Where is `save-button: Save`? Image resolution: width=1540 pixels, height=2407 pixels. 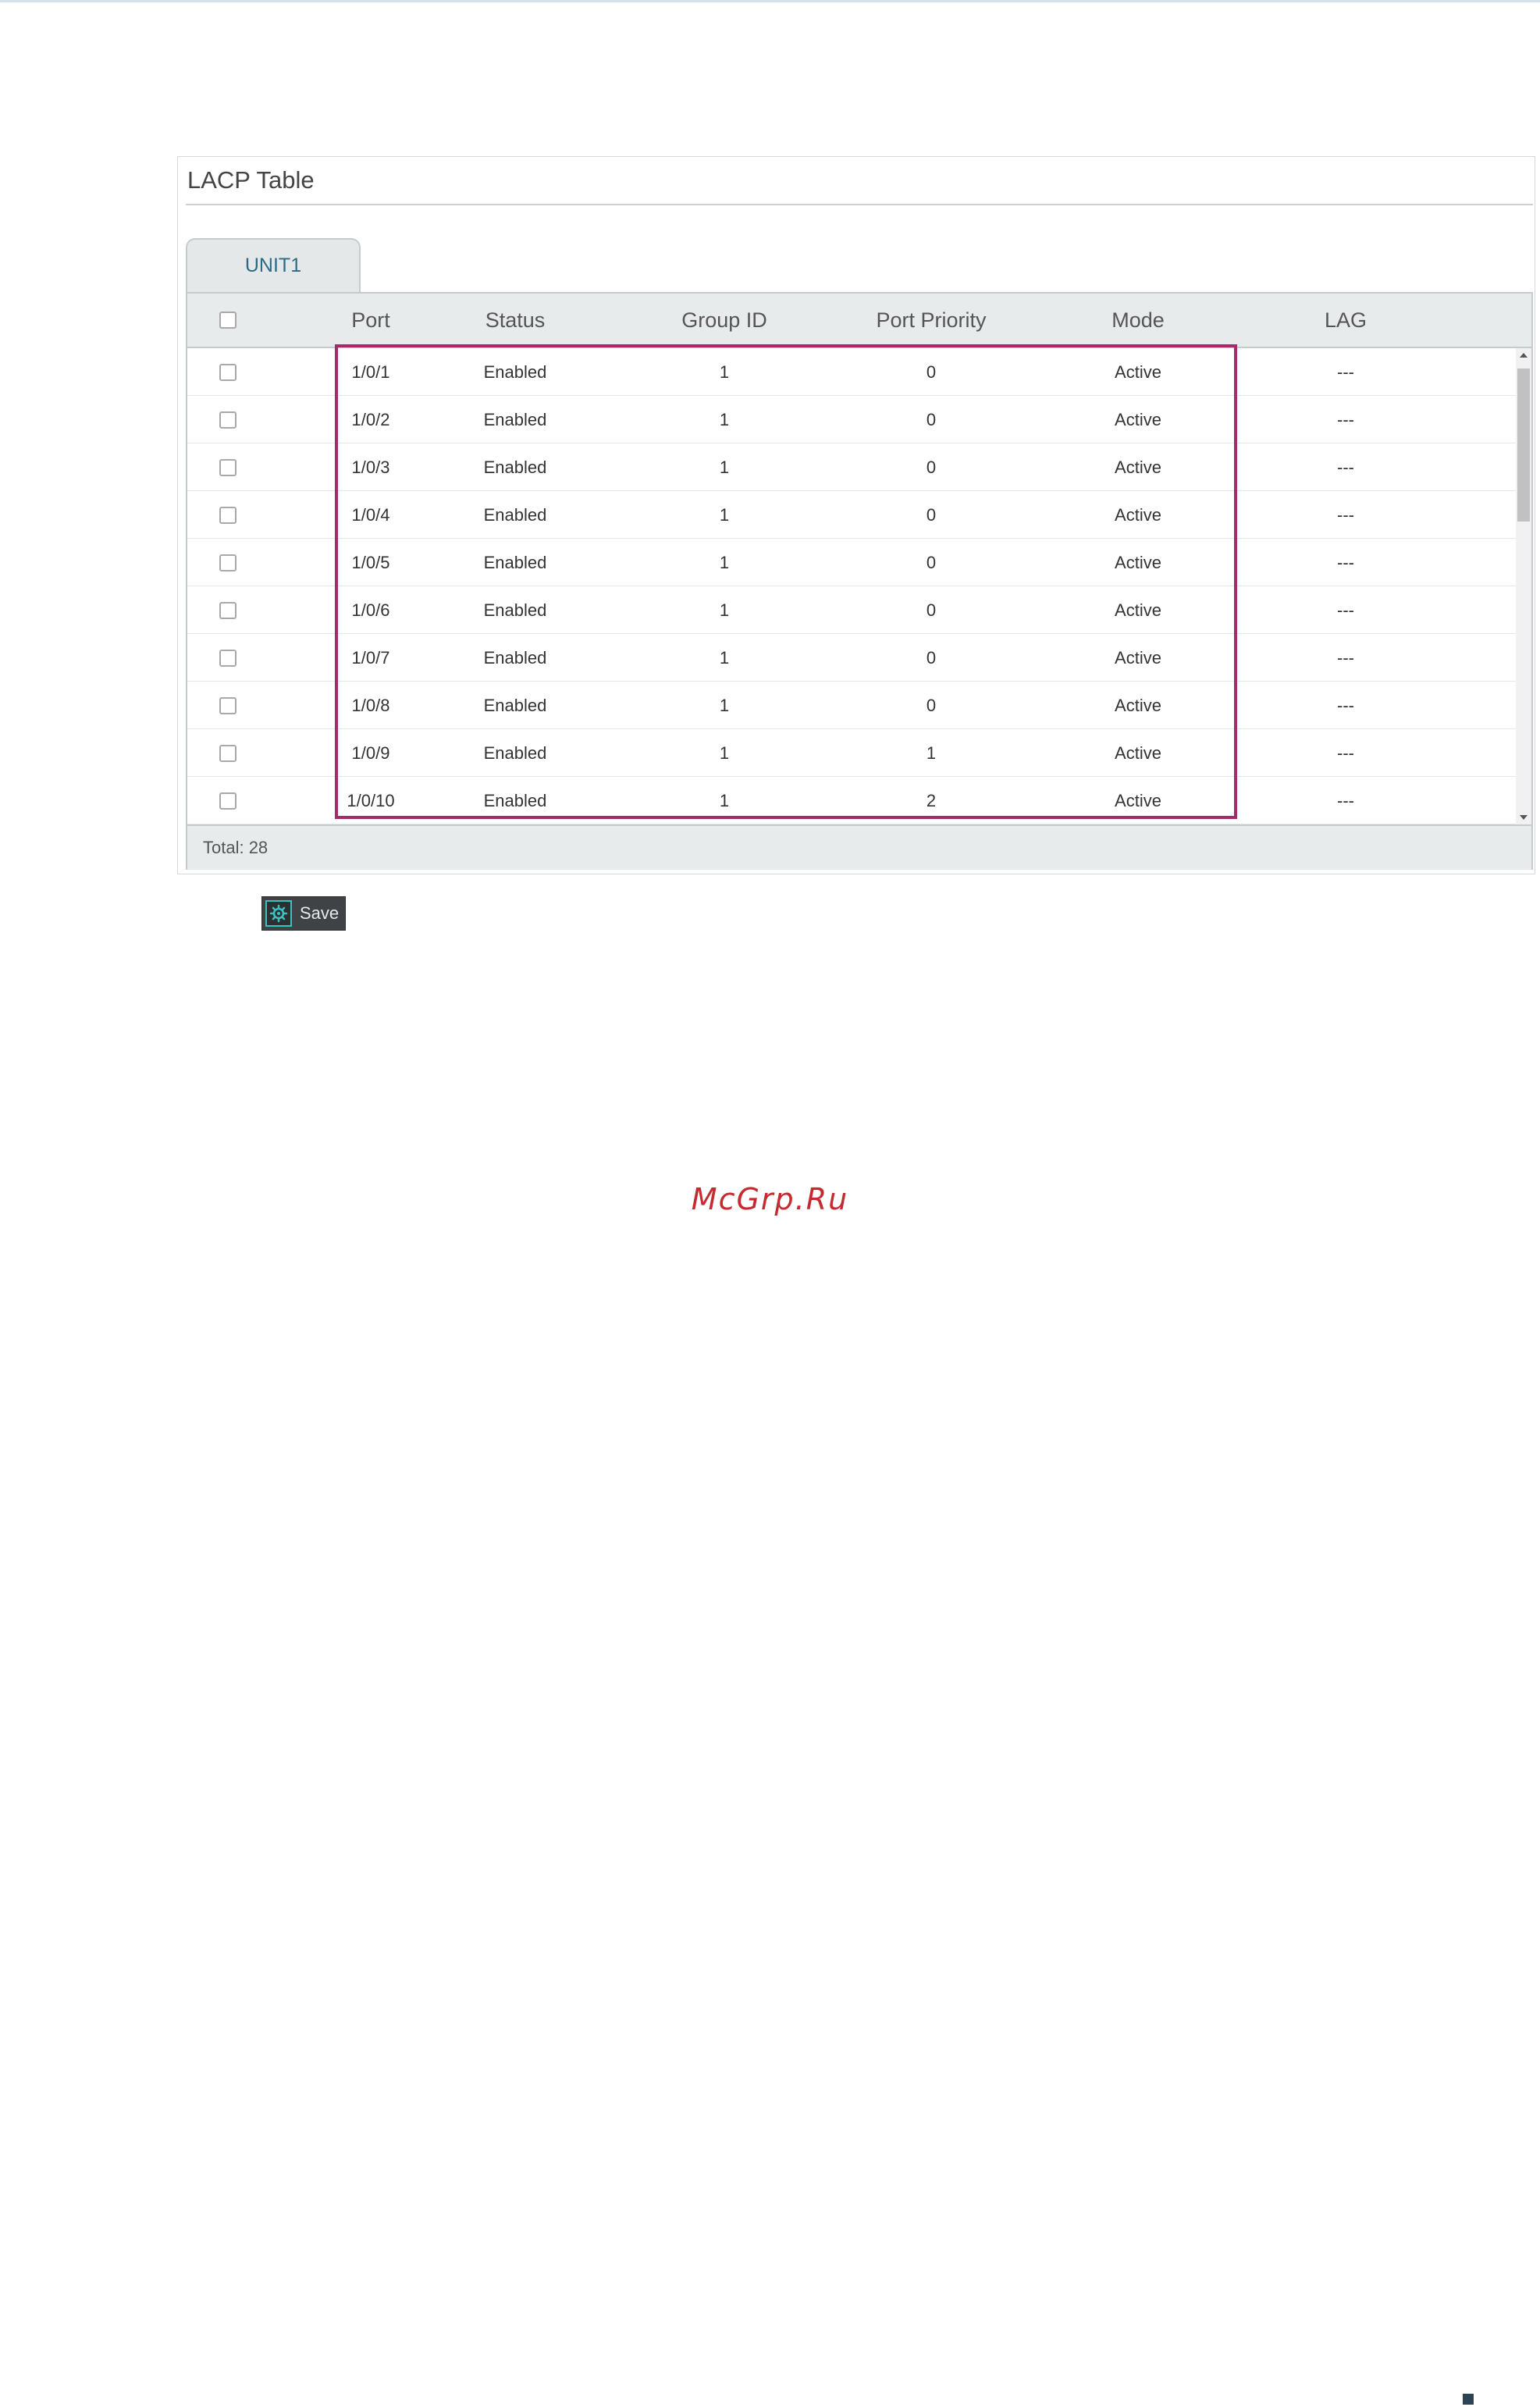 save-button: Save is located at coordinates (303, 913).